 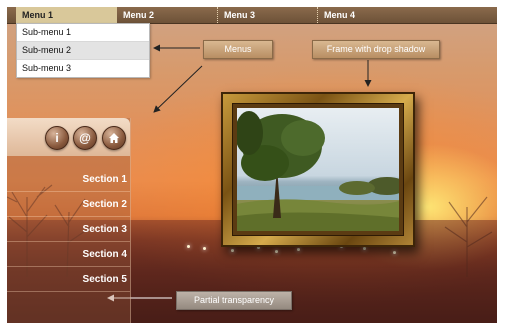 What do you see at coordinates (68, 204) in the screenshot?
I see `sidebar-section-2: Section 2` at bounding box center [68, 204].